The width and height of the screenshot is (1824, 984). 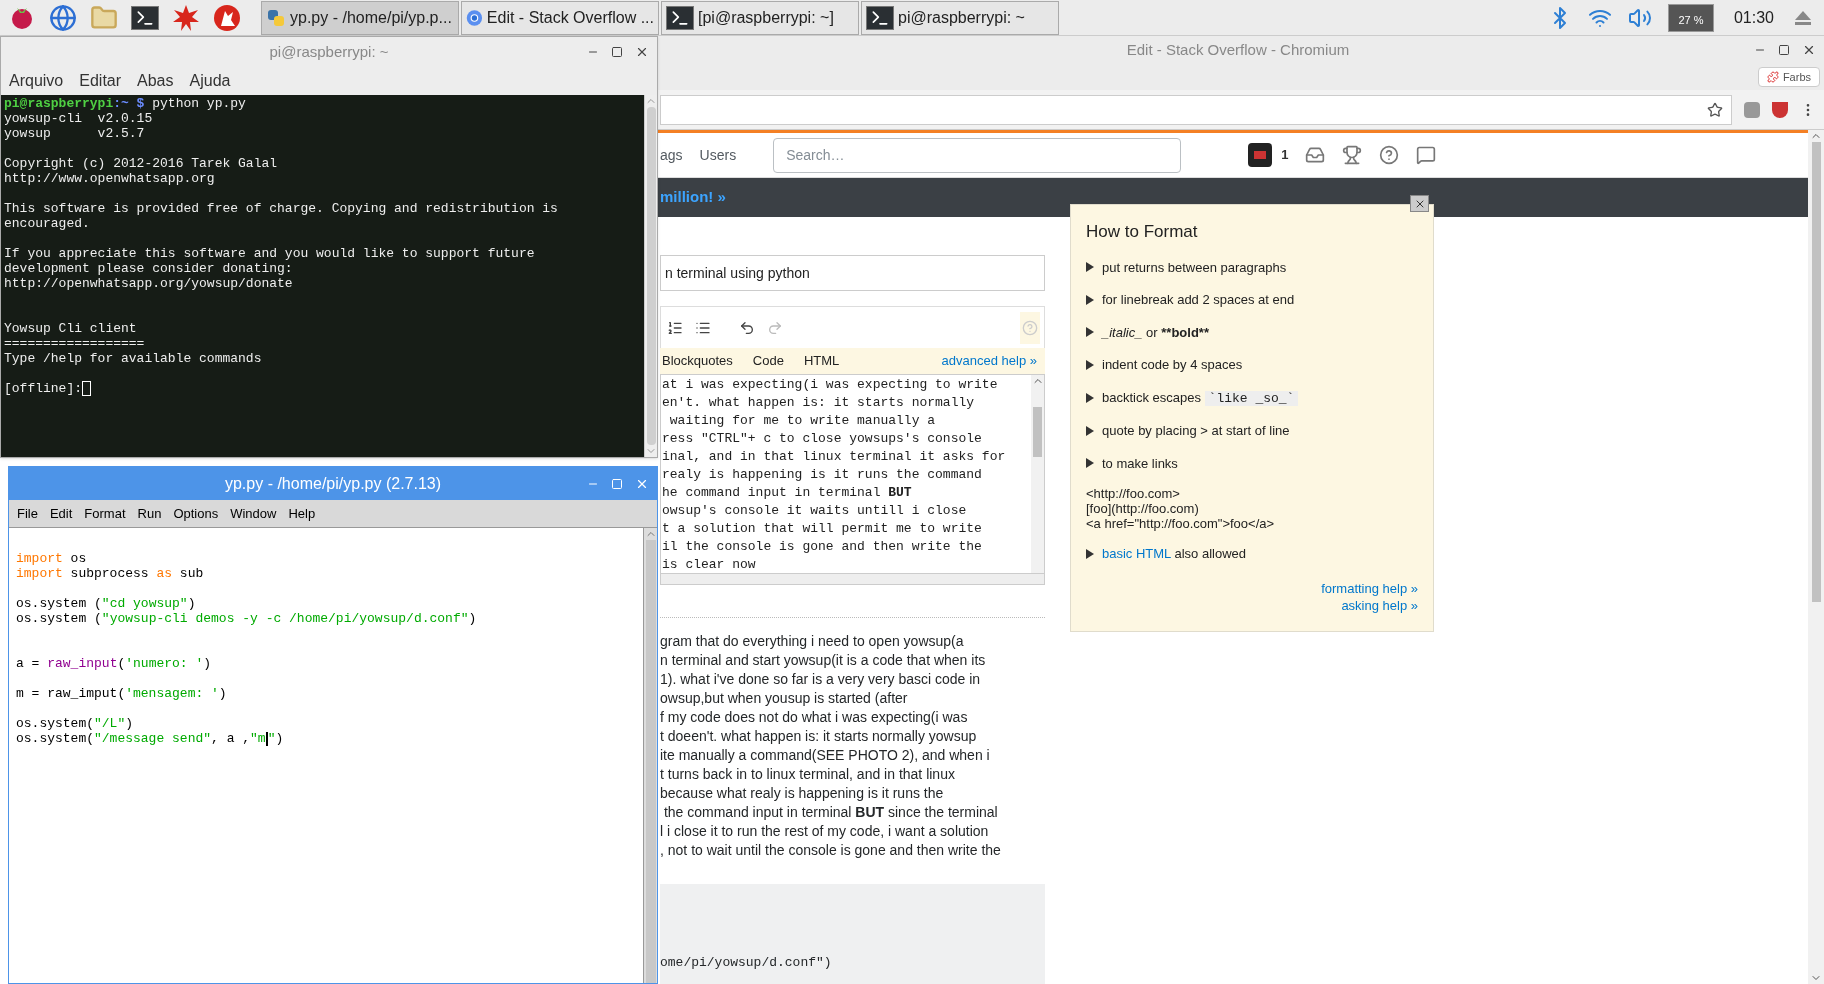 I want to click on close-button, so click(x=1419, y=203).